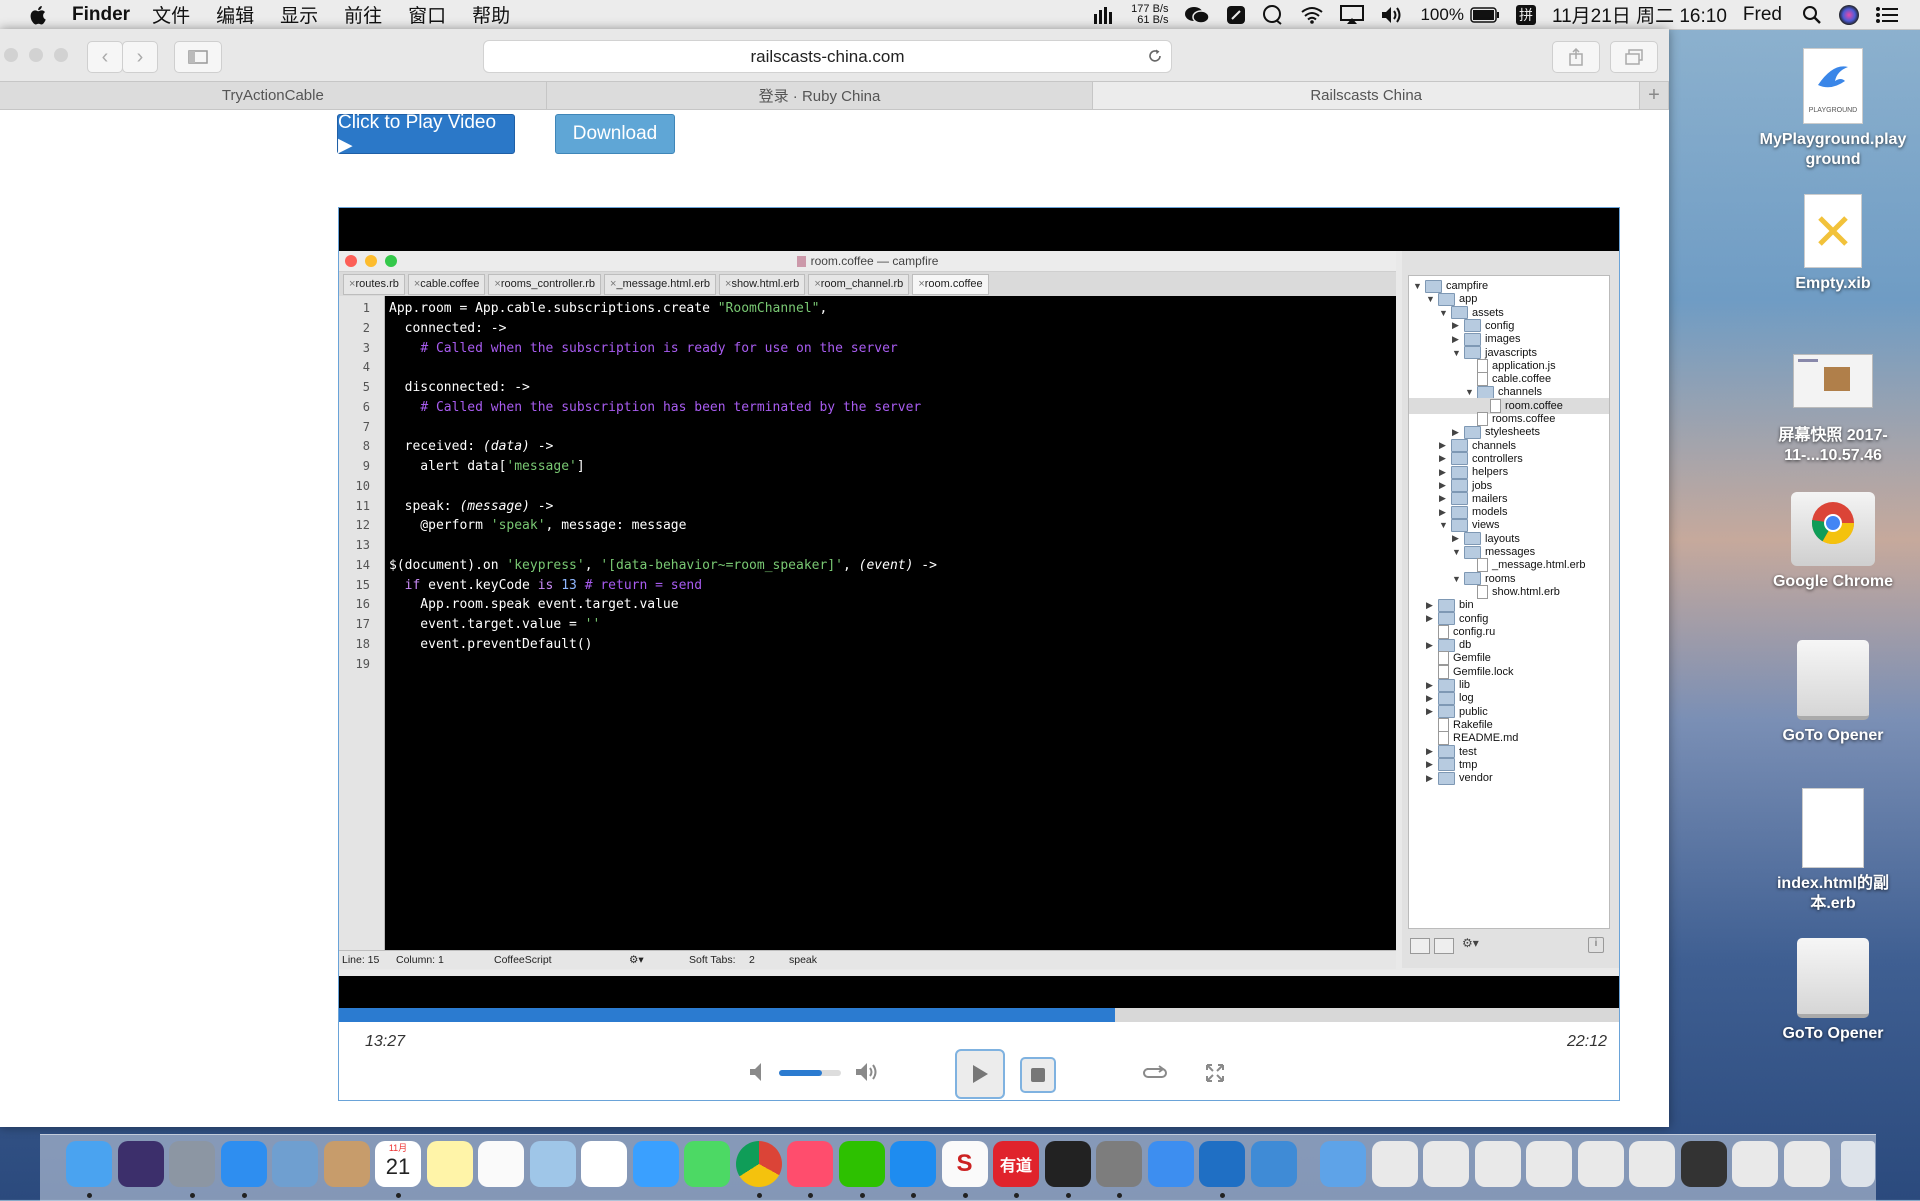 The height and width of the screenshot is (1201, 1920). Describe the element at coordinates (495, 624) in the screenshot. I see `code-line: event.target.value = ''` at that location.